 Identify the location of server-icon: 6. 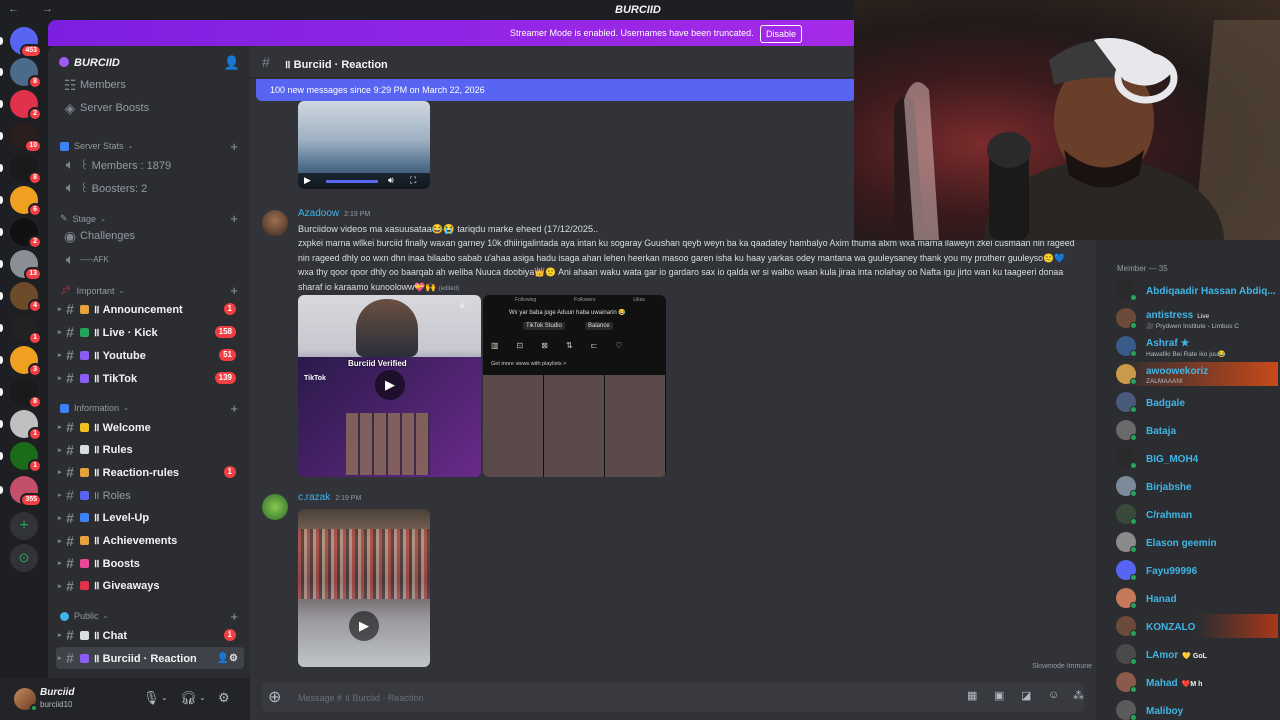
(26, 201).